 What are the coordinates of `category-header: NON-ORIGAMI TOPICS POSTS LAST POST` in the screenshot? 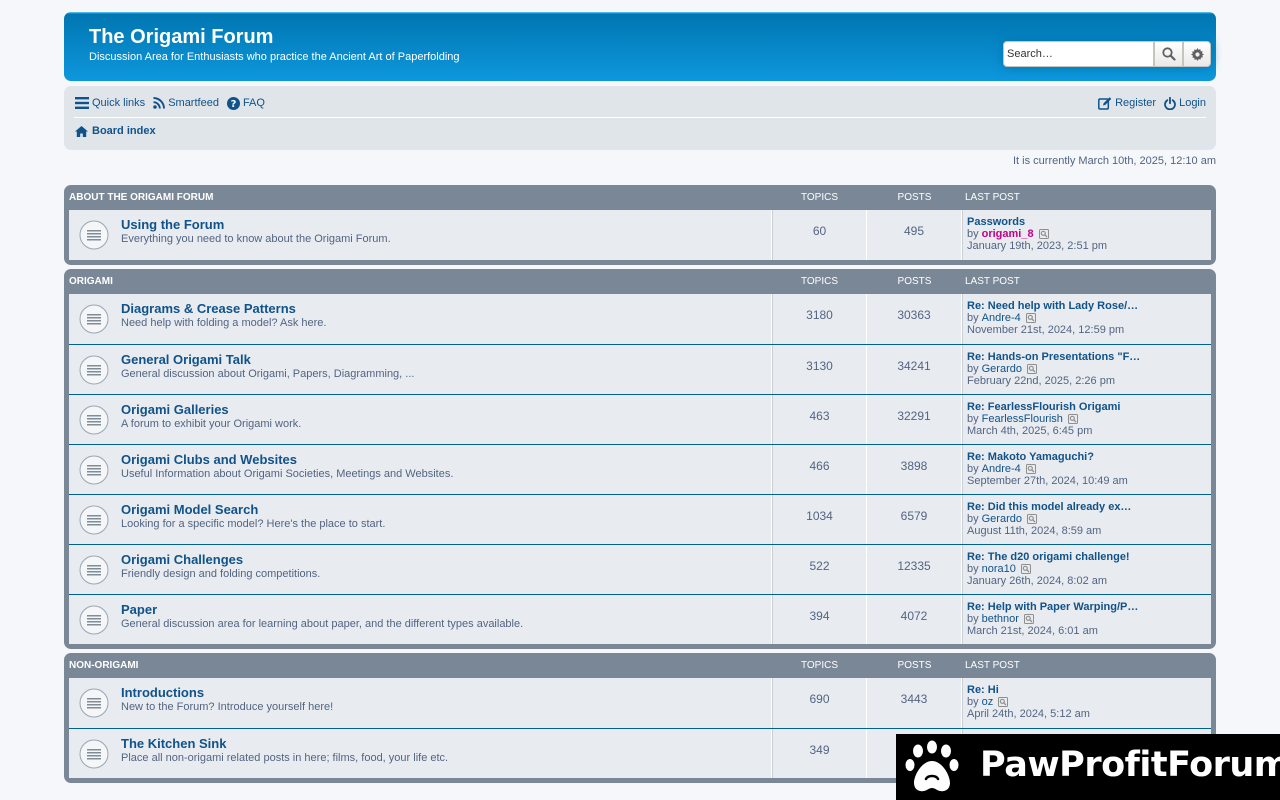 It's located at (640, 665).